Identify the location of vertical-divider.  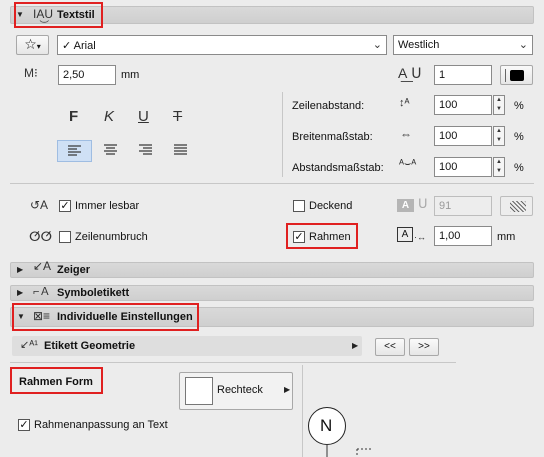
(282, 134).